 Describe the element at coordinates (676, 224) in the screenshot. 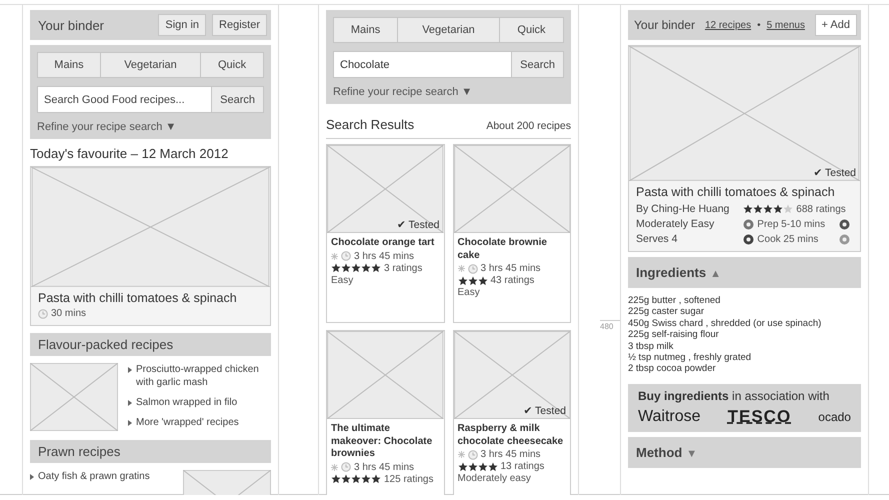

I see `difficulty: Moderately Easy` at that location.